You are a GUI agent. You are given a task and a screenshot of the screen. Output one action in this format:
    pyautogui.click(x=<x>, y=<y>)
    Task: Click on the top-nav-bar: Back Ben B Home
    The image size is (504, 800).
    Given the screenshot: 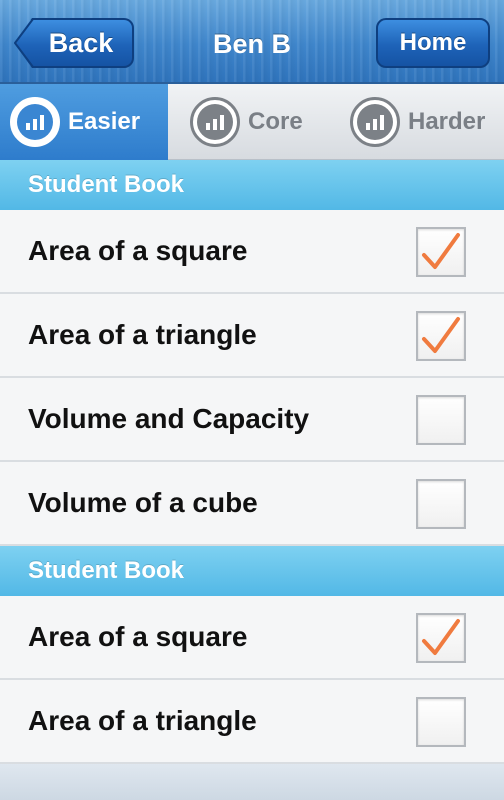 What is the action you would take?
    pyautogui.click(x=252, y=42)
    